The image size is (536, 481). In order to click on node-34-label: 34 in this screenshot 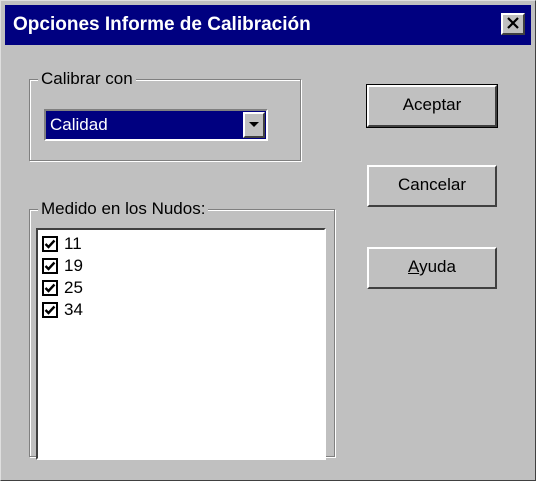, I will do `click(73, 309)`.